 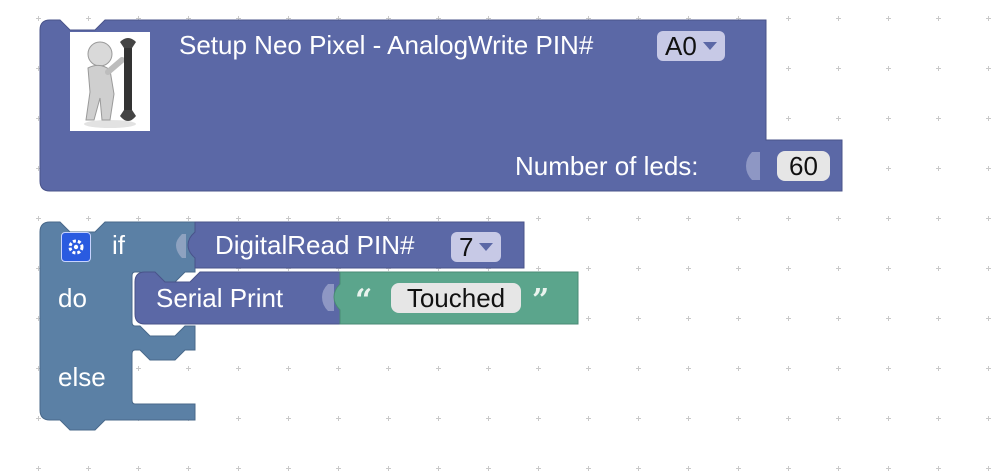 I want to click on pin-dropdown-value: 7, so click(x=466, y=246).